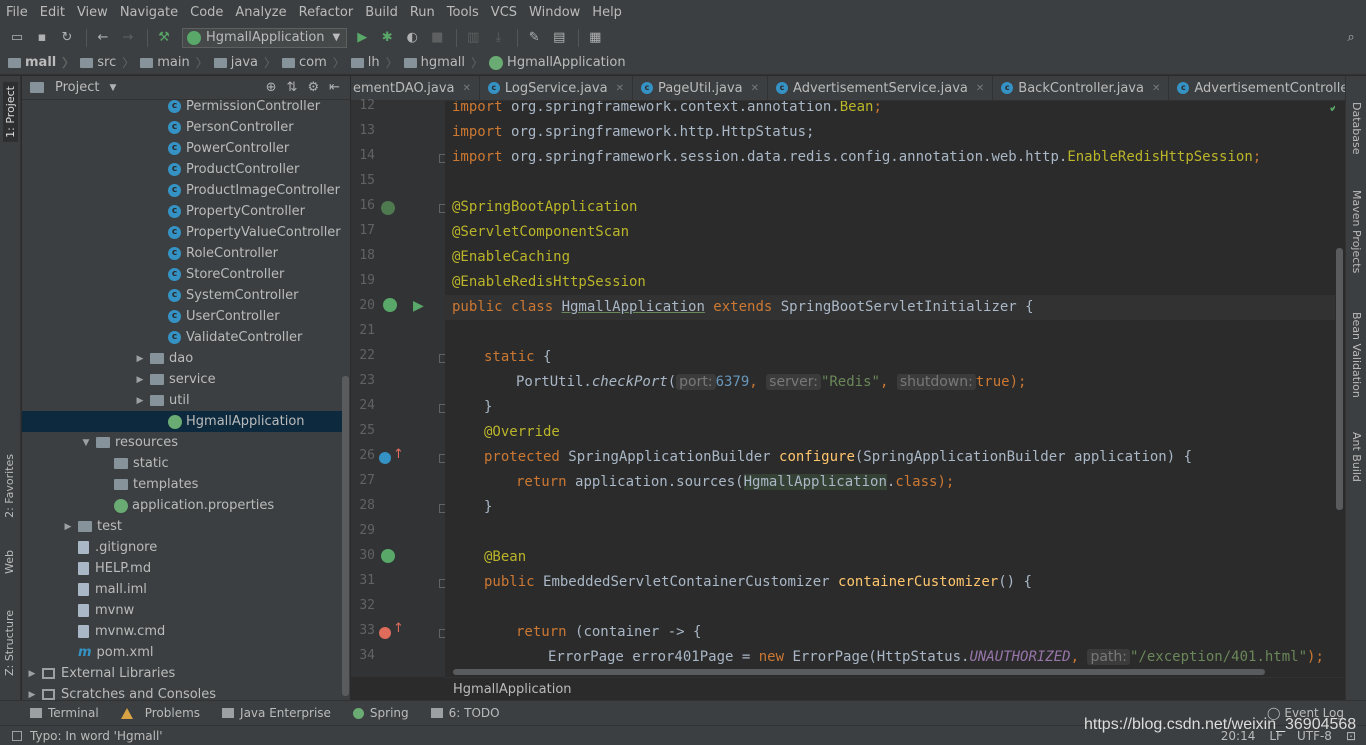  Describe the element at coordinates (44, 62) in the screenshot. I see `breadcrumb-item: mall 〉` at that location.